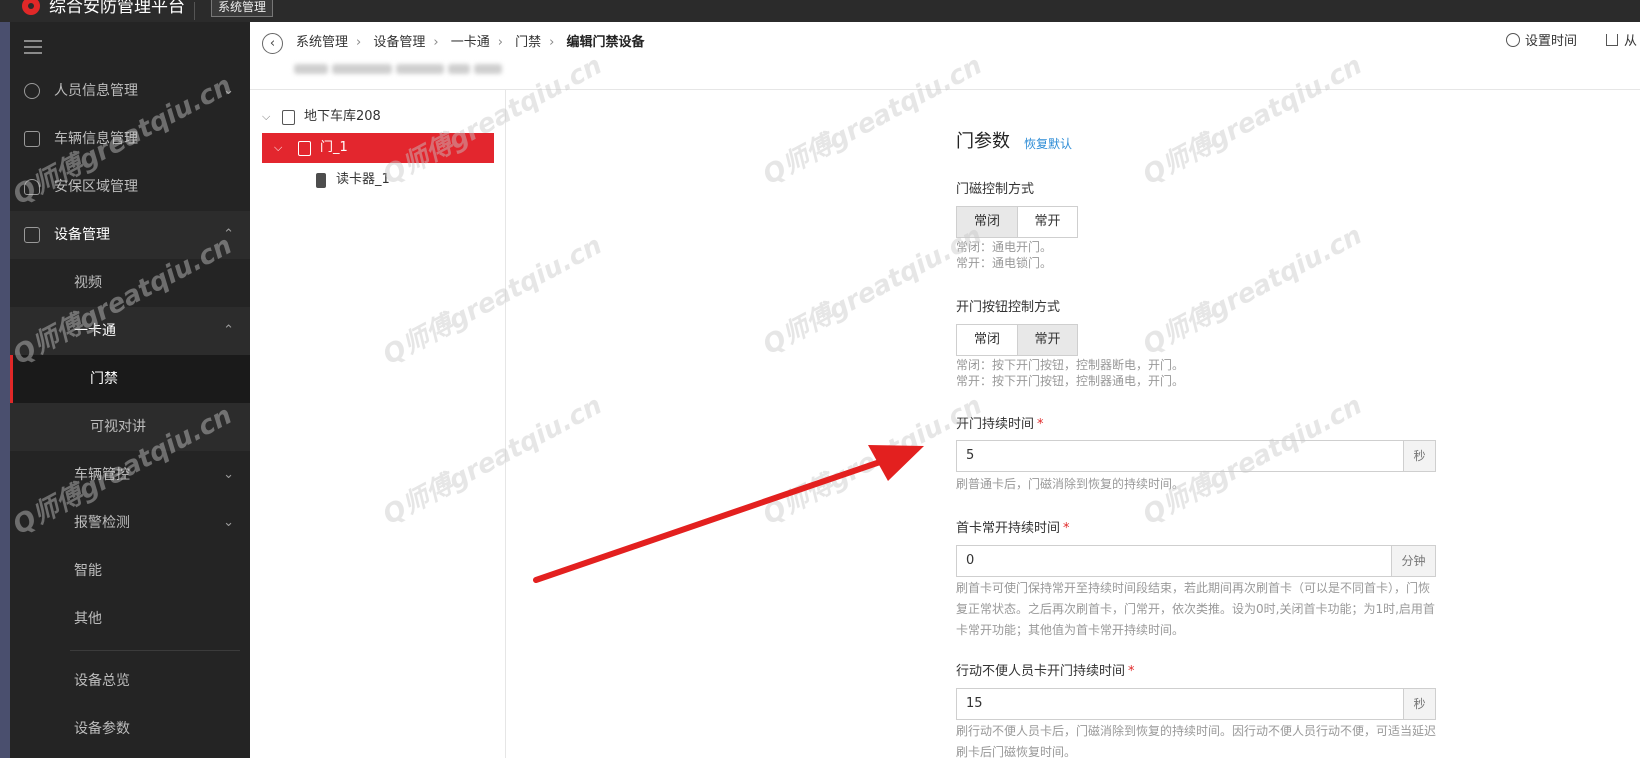 This screenshot has height=763, width=1640. I want to click on magnetic-normally-closed-option: 常闭, so click(987, 222).